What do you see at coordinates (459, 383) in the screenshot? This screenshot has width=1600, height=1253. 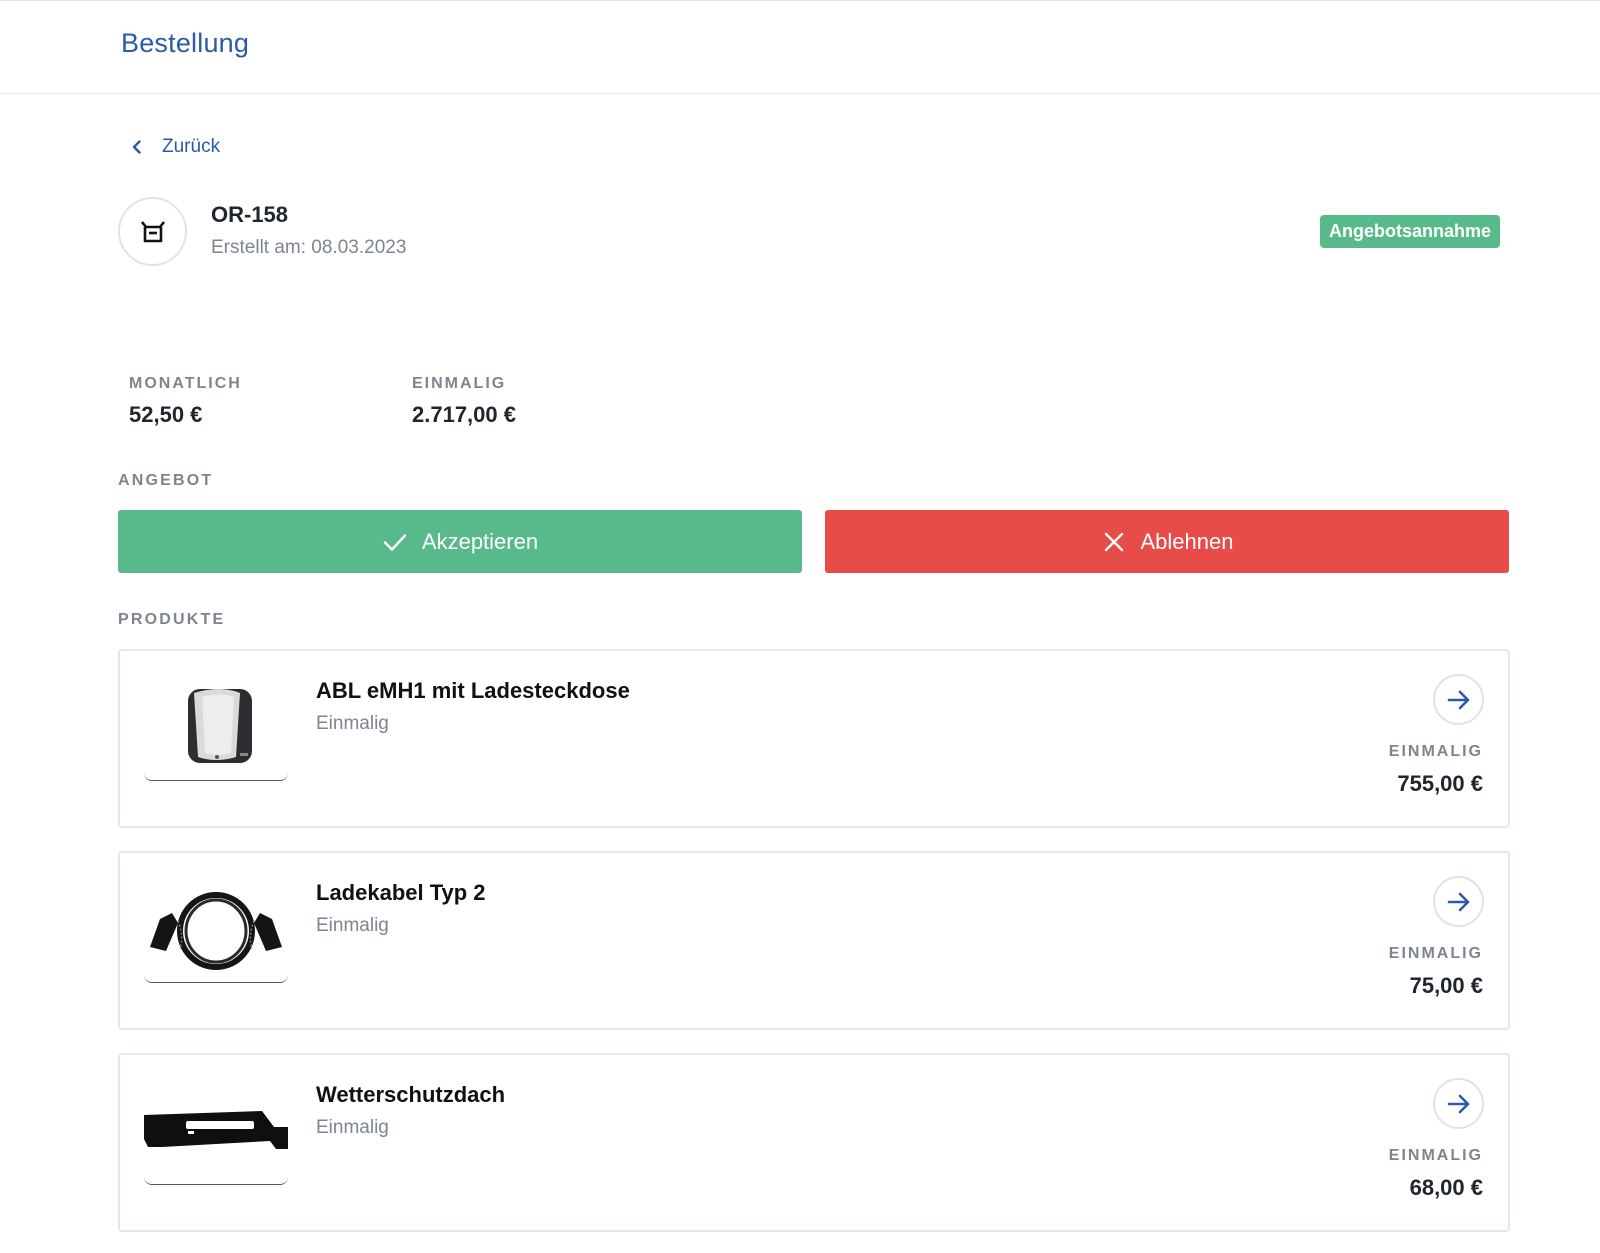 I see `once-label: EINMALIG` at bounding box center [459, 383].